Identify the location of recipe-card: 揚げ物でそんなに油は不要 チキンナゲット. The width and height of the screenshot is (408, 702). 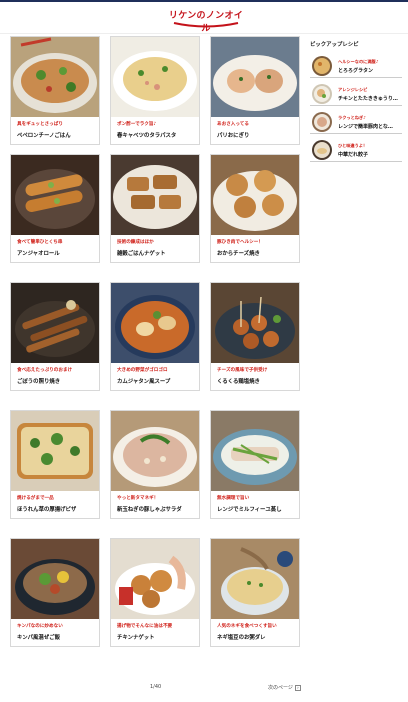
(155, 592).